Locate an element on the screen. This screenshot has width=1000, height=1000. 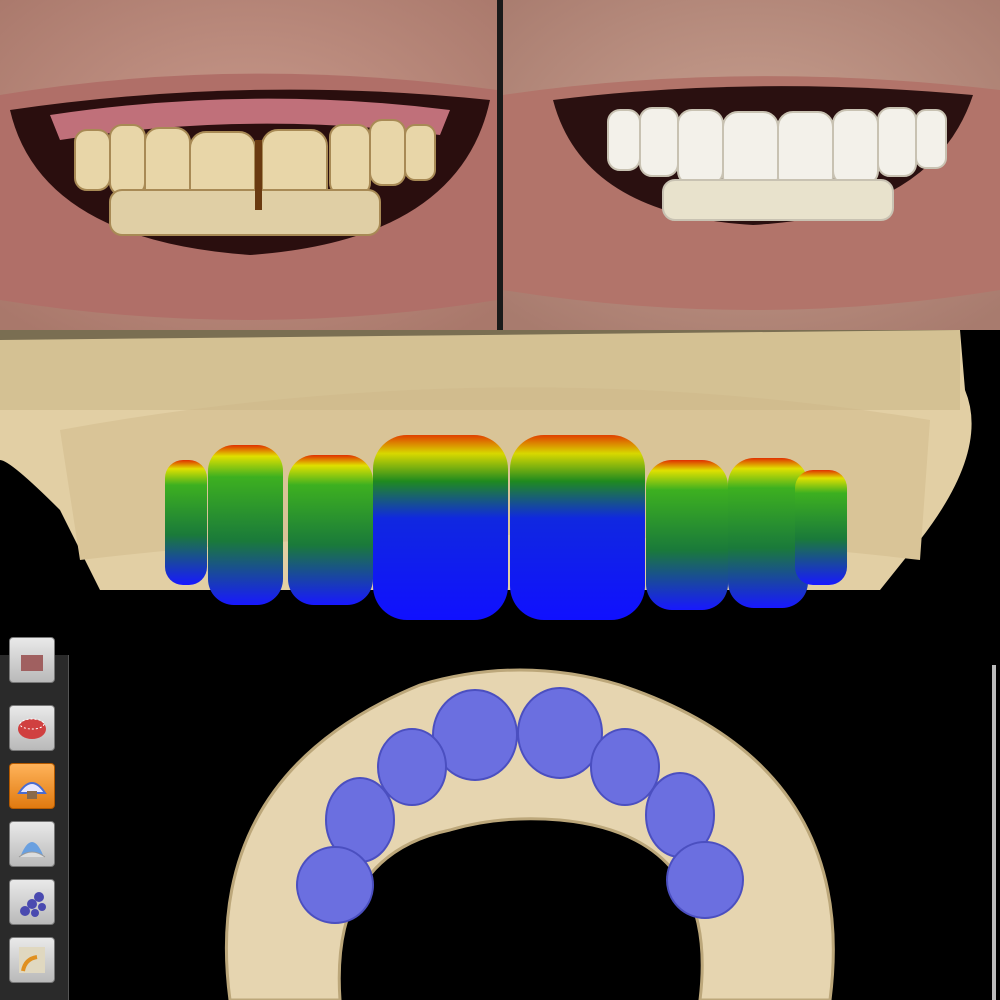
connector-icon is located at coordinates (32, 960).